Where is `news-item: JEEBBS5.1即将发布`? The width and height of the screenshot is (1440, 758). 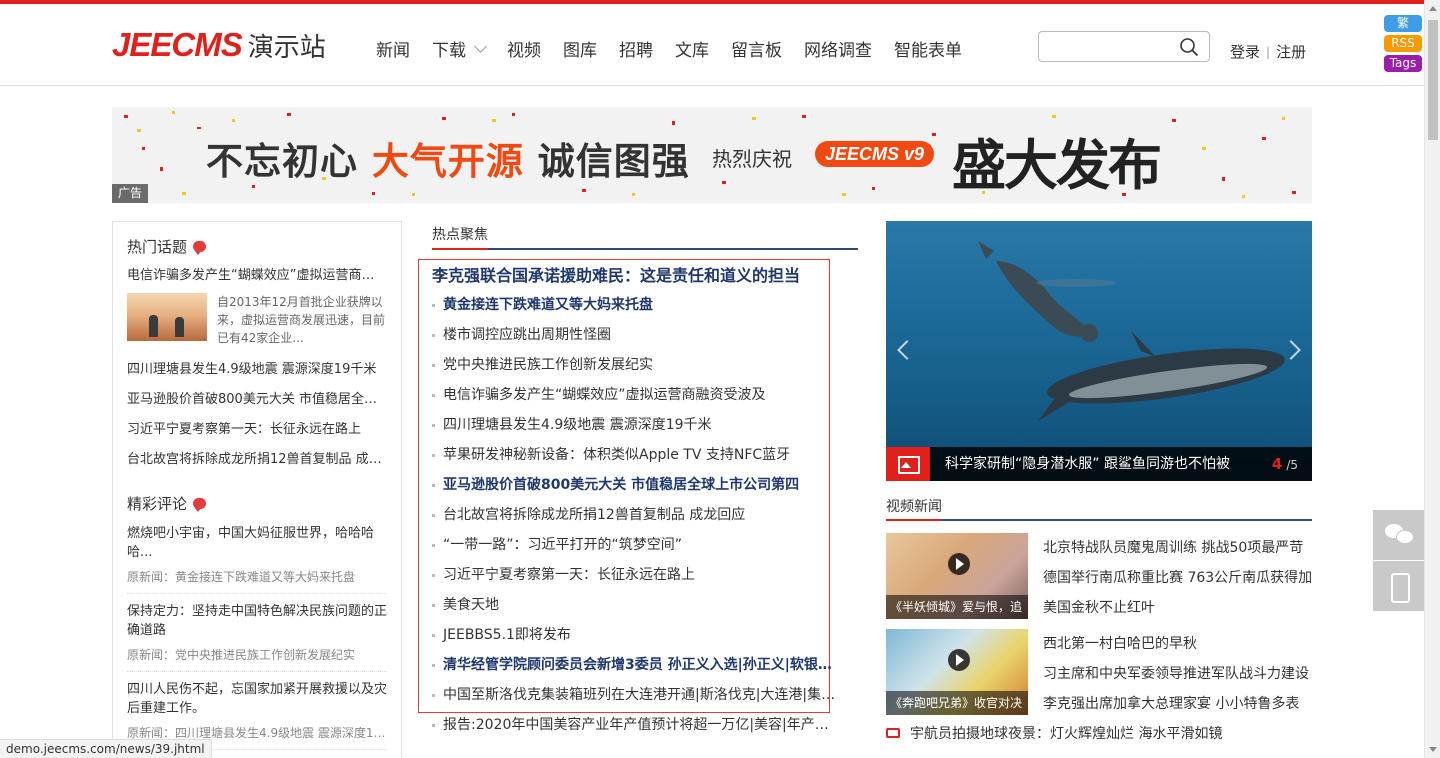 news-item: JEEBBS5.1即将发布 is located at coordinates (634, 635).